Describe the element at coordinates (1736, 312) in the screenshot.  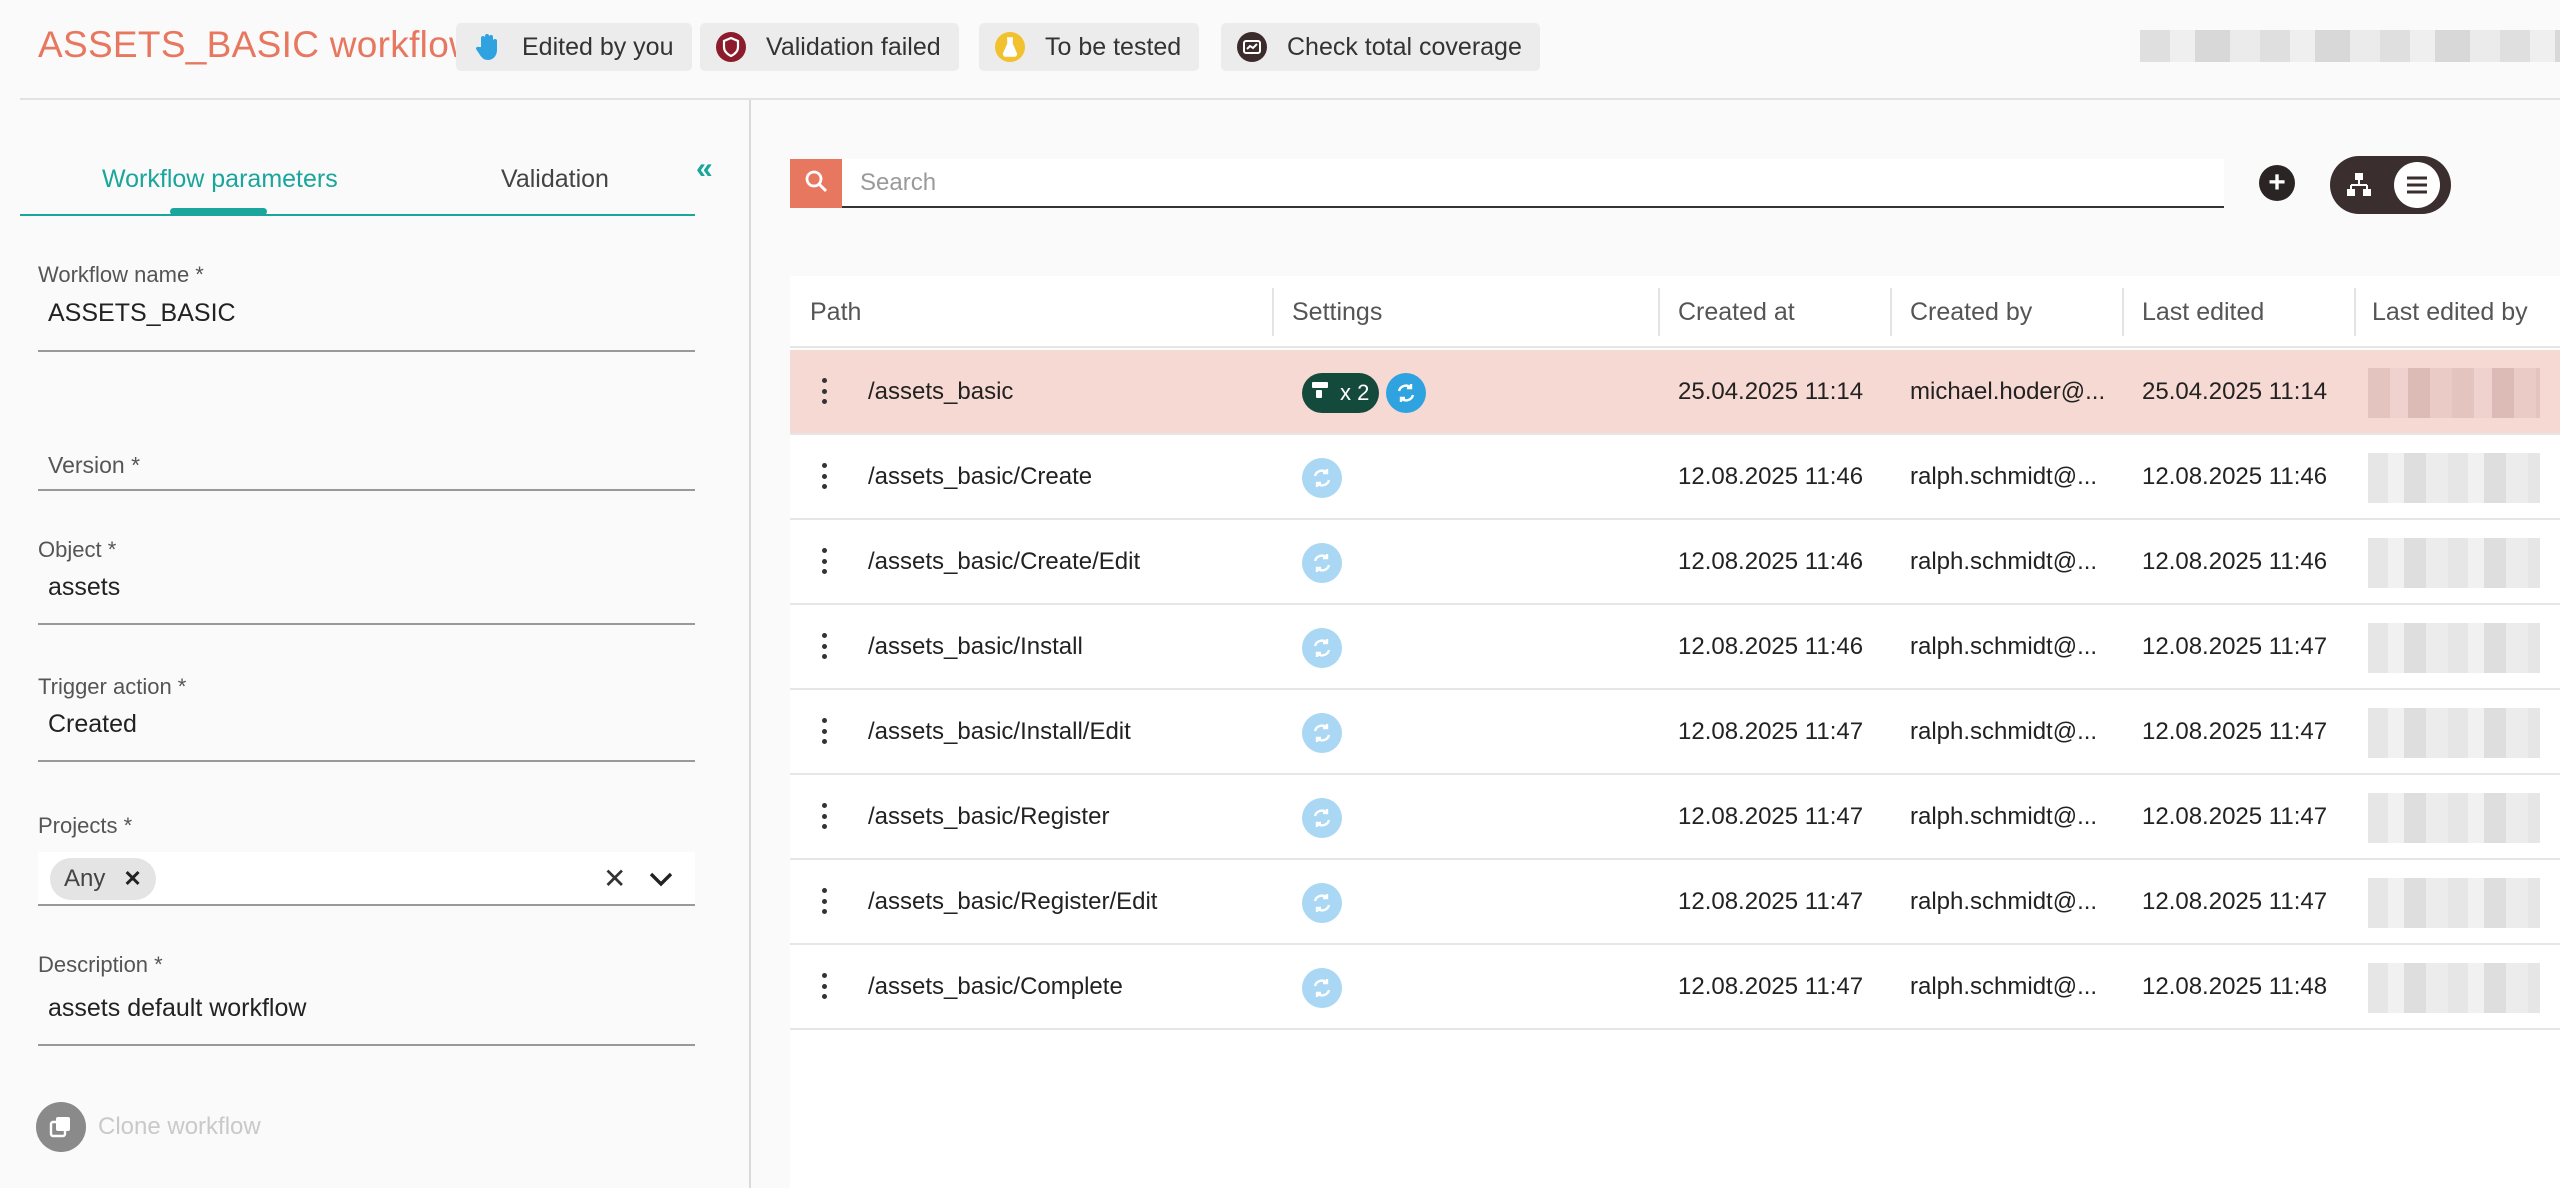
I see `column-created-at: Created at` at that location.